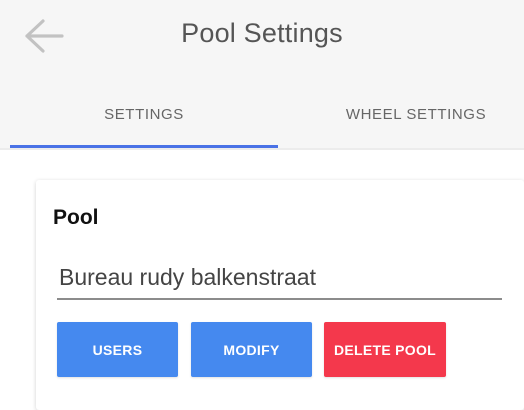  Describe the element at coordinates (262, 33) in the screenshot. I see `page-title: Pool Settings` at that location.